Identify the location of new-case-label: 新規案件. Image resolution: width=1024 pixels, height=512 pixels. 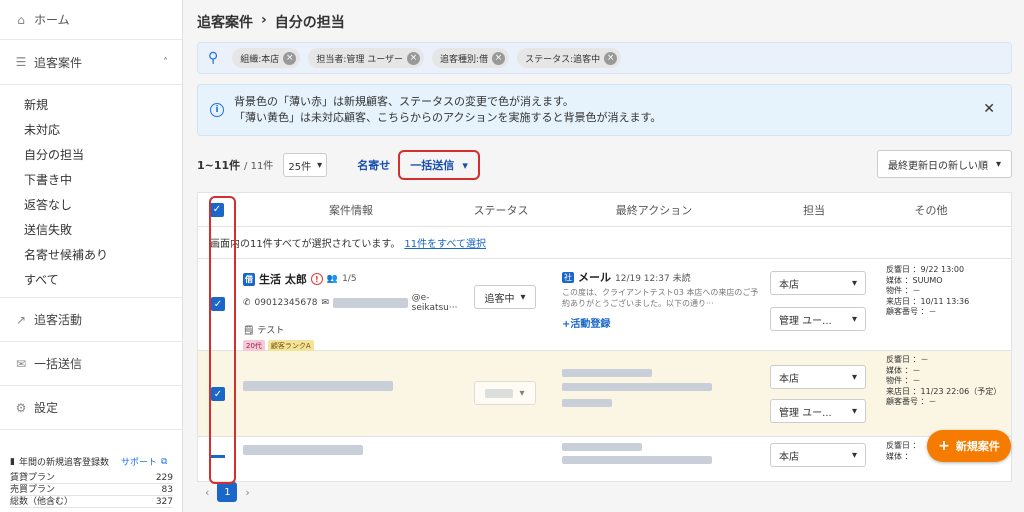
(977, 446).